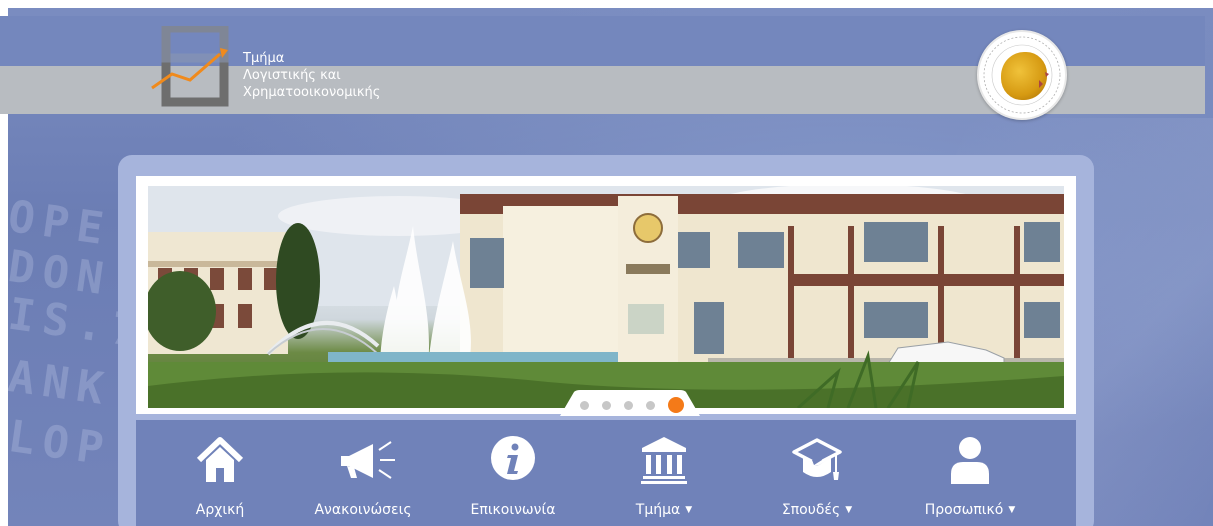 The image size is (1213, 526). I want to click on graduation-cap-icon, so click(817, 459).